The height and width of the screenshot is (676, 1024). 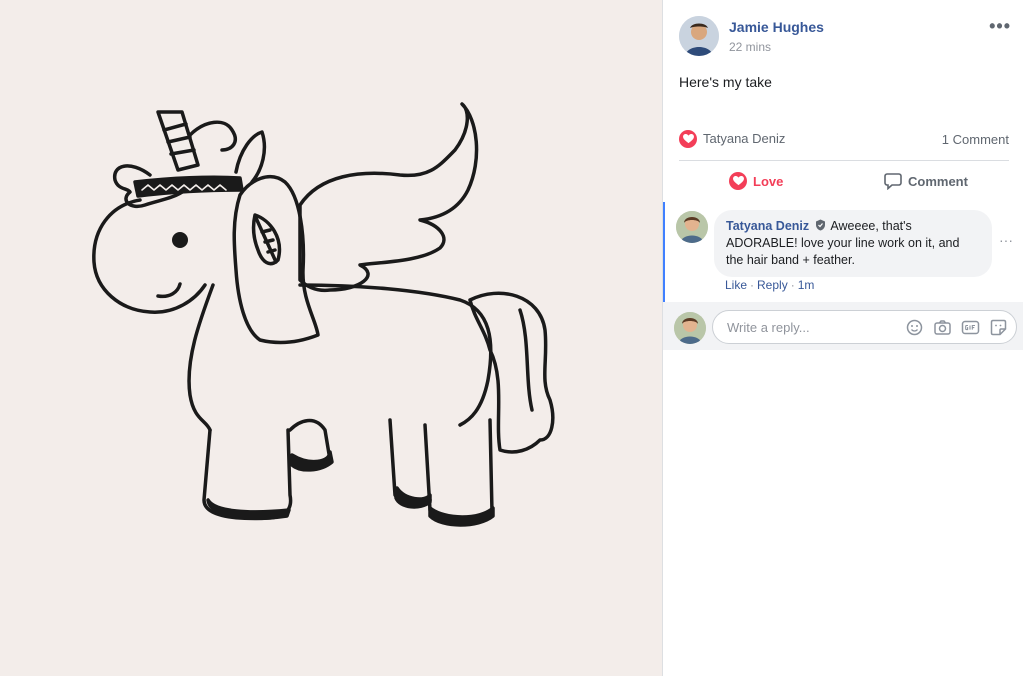 I want to click on reactor-name: Tatyana Deniz, so click(x=744, y=138).